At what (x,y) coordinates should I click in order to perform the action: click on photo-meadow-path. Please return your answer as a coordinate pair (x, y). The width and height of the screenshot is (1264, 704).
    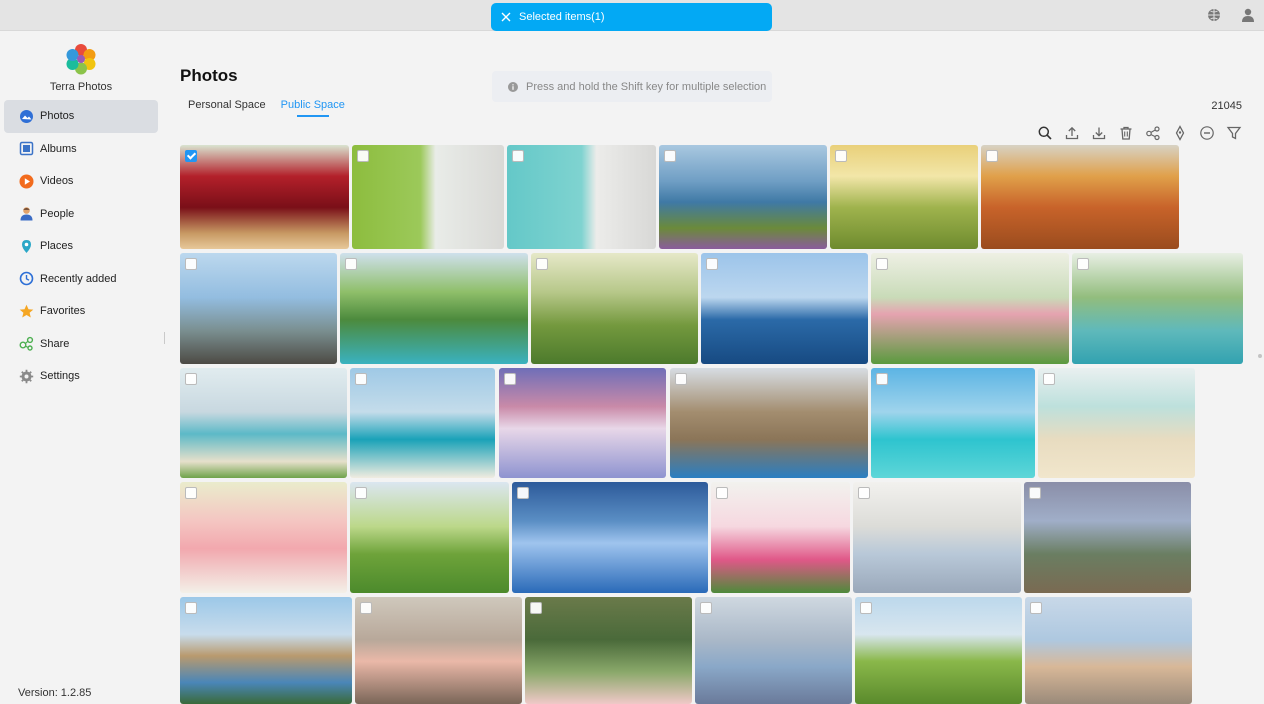
    Looking at the image, I should click on (429, 537).